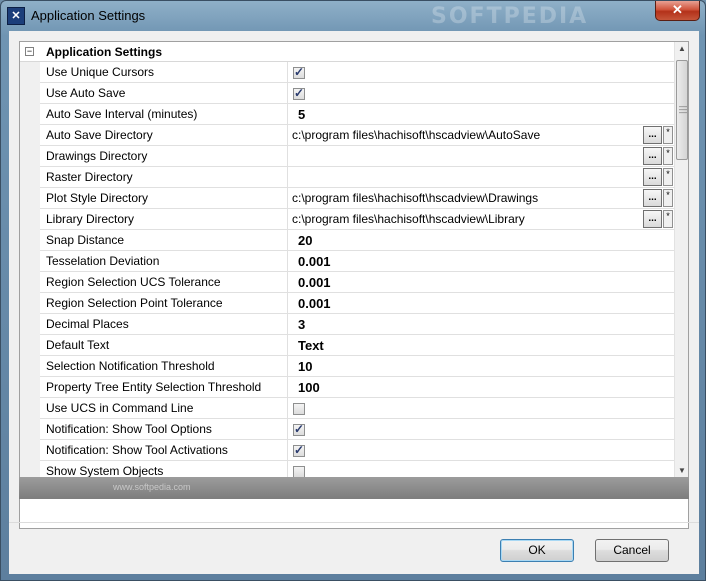 This screenshot has height=581, width=706. I want to click on property-row: Notification: Show Tool Options, so click(347, 429).